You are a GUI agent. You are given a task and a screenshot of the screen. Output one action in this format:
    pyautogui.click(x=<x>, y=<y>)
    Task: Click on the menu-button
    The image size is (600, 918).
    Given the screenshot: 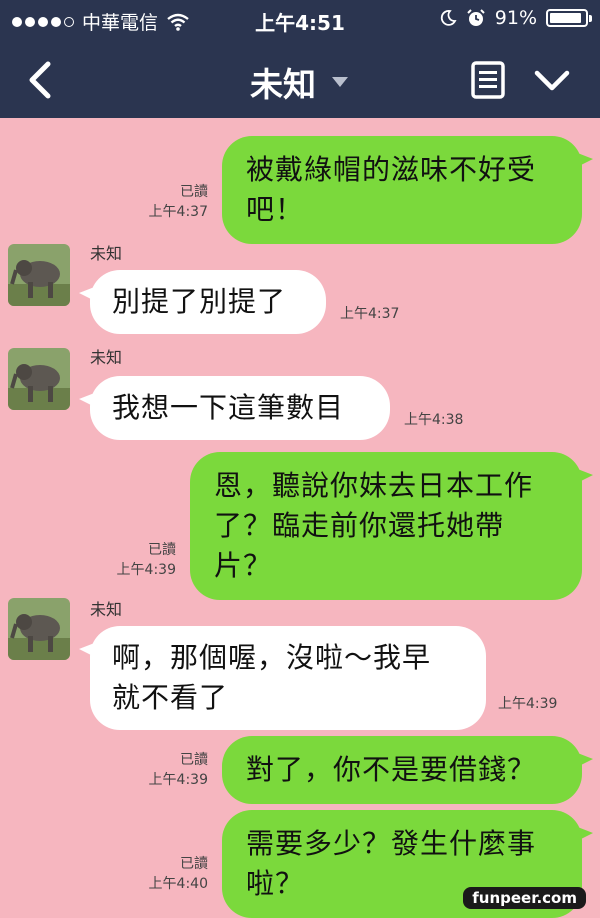 What is the action you would take?
    pyautogui.click(x=488, y=80)
    